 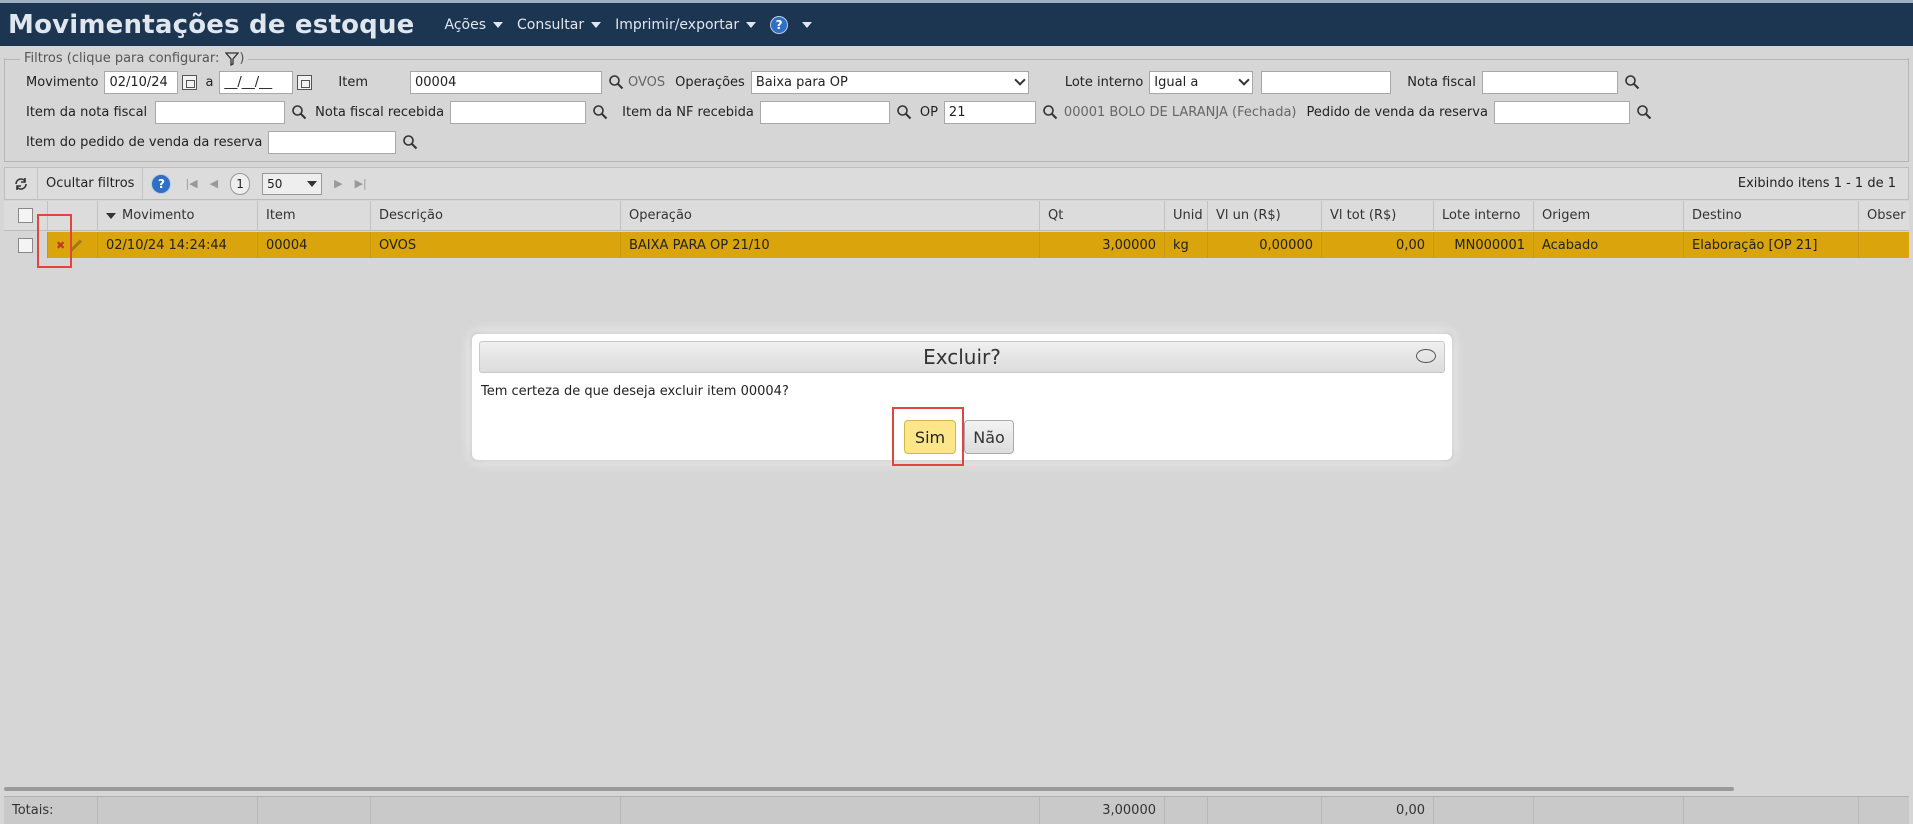 I want to click on lote-input, so click(x=1326, y=82).